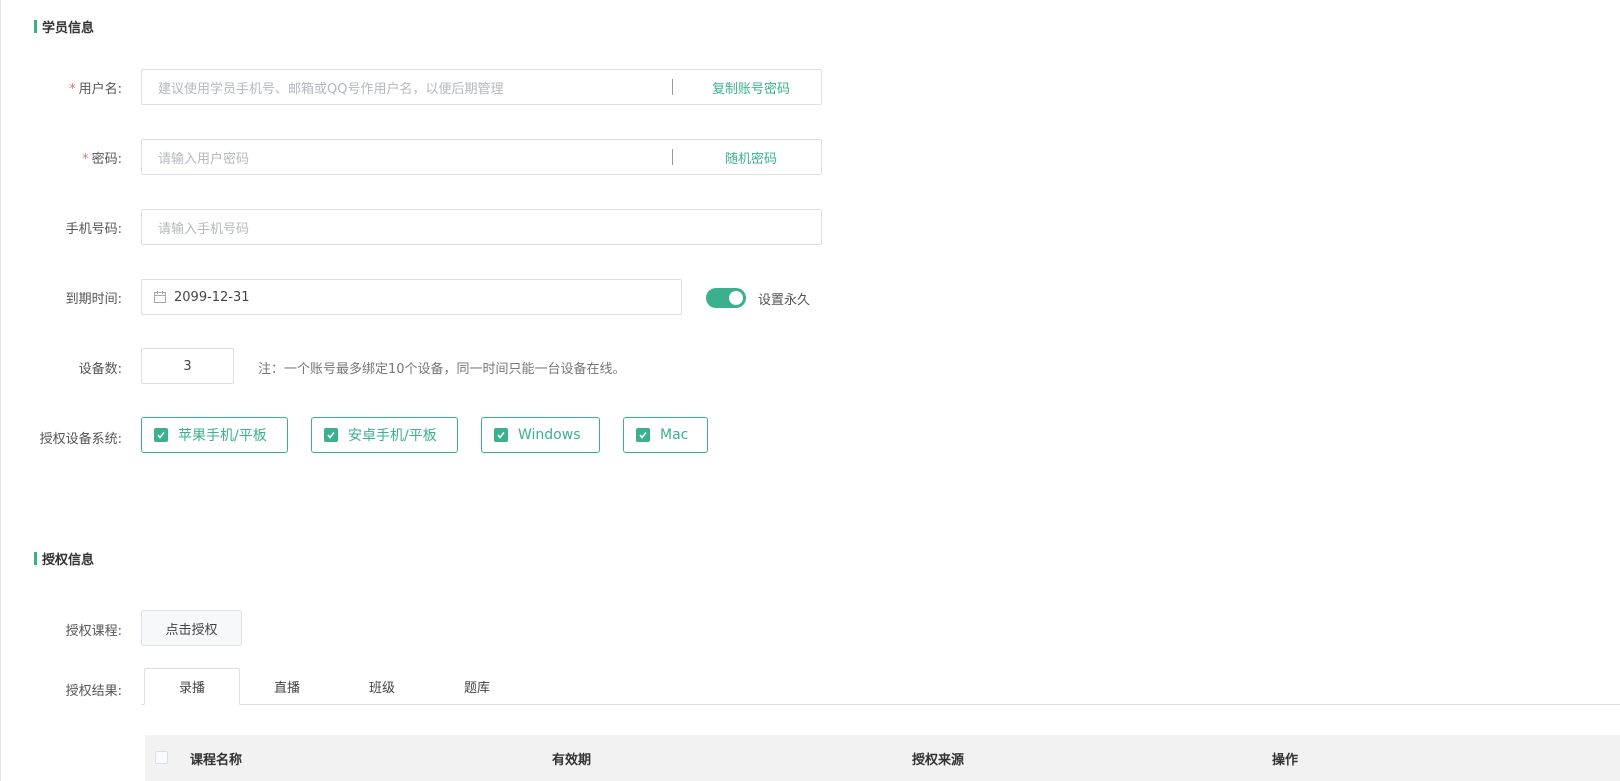 The image size is (1620, 781). I want to click on section-title-student: 学员信息, so click(64, 27).